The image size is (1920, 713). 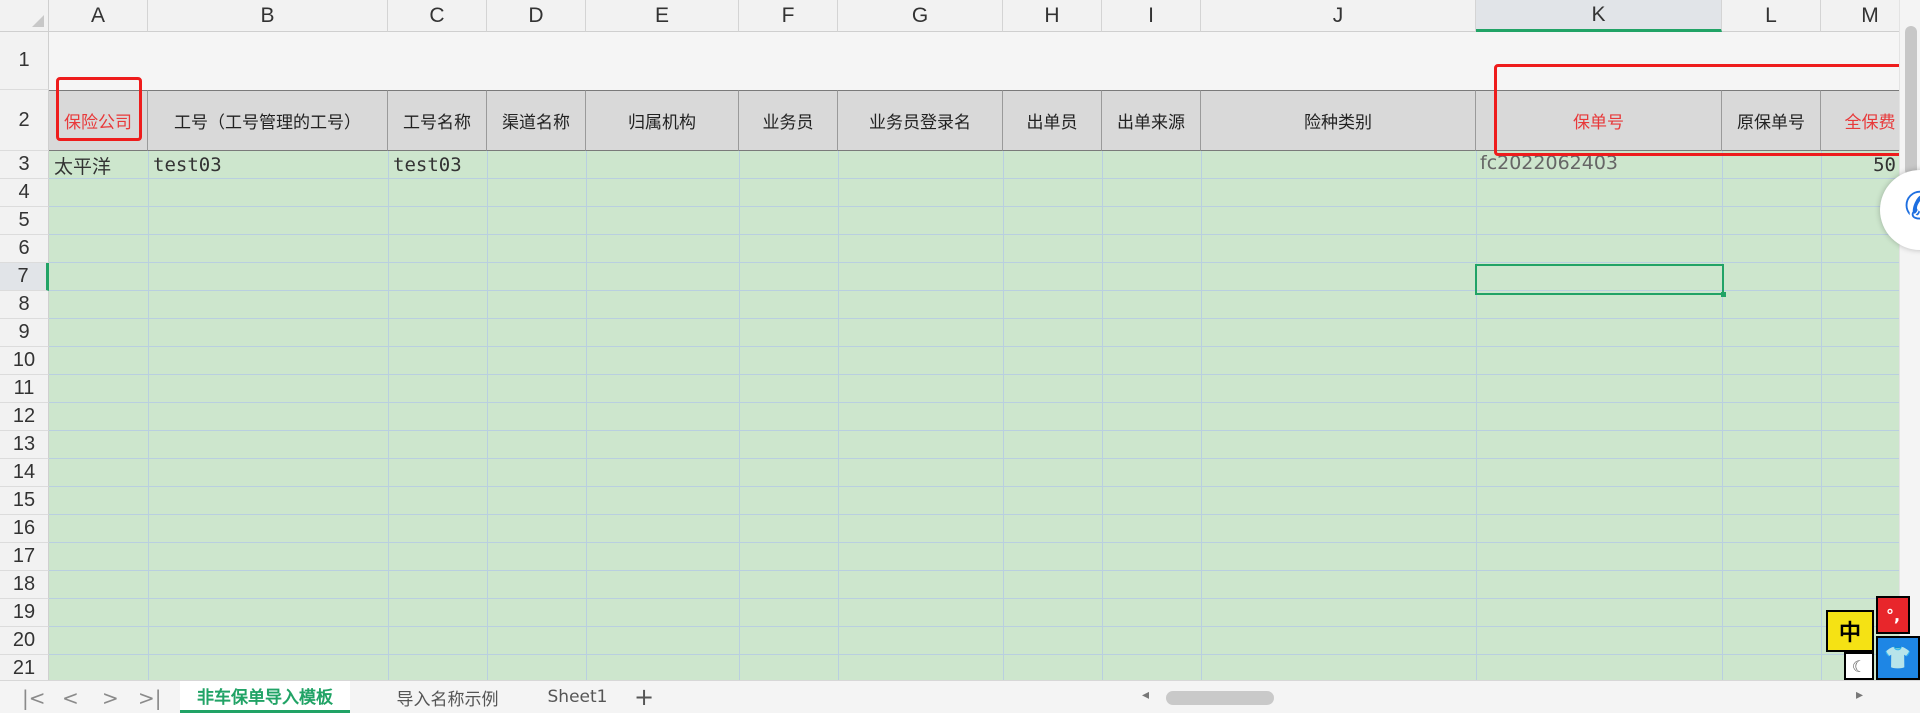 I want to click on column-header-k: K, so click(x=1599, y=16).